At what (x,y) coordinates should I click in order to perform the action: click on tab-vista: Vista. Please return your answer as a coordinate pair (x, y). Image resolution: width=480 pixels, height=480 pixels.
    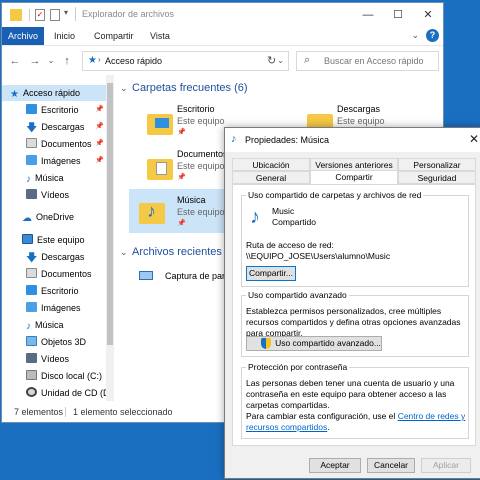
    Looking at the image, I should click on (160, 36).